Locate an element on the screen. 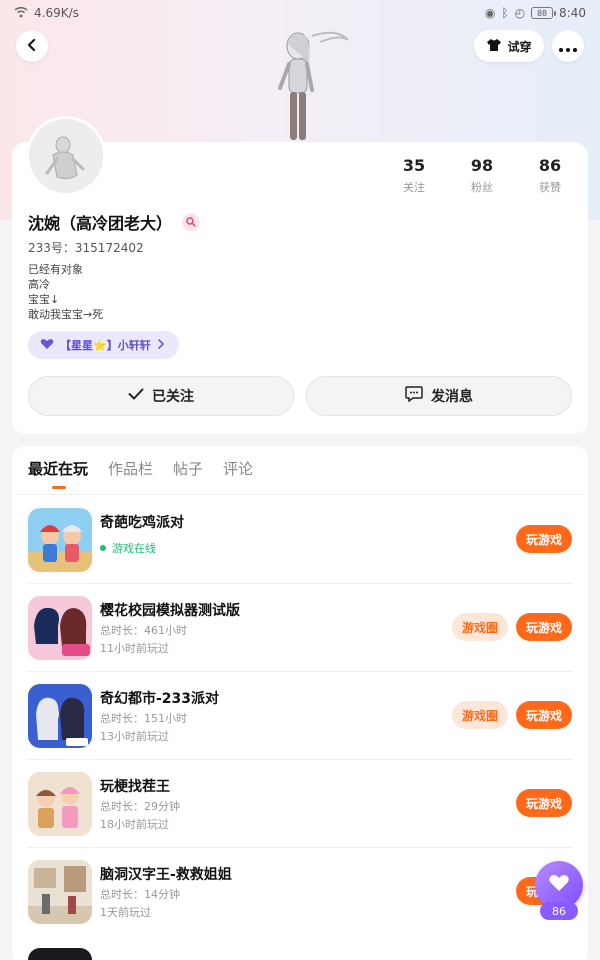 Image resolution: width=600 pixels, height=960 pixels. avatar-character-figure is located at coordinates (307, 84).